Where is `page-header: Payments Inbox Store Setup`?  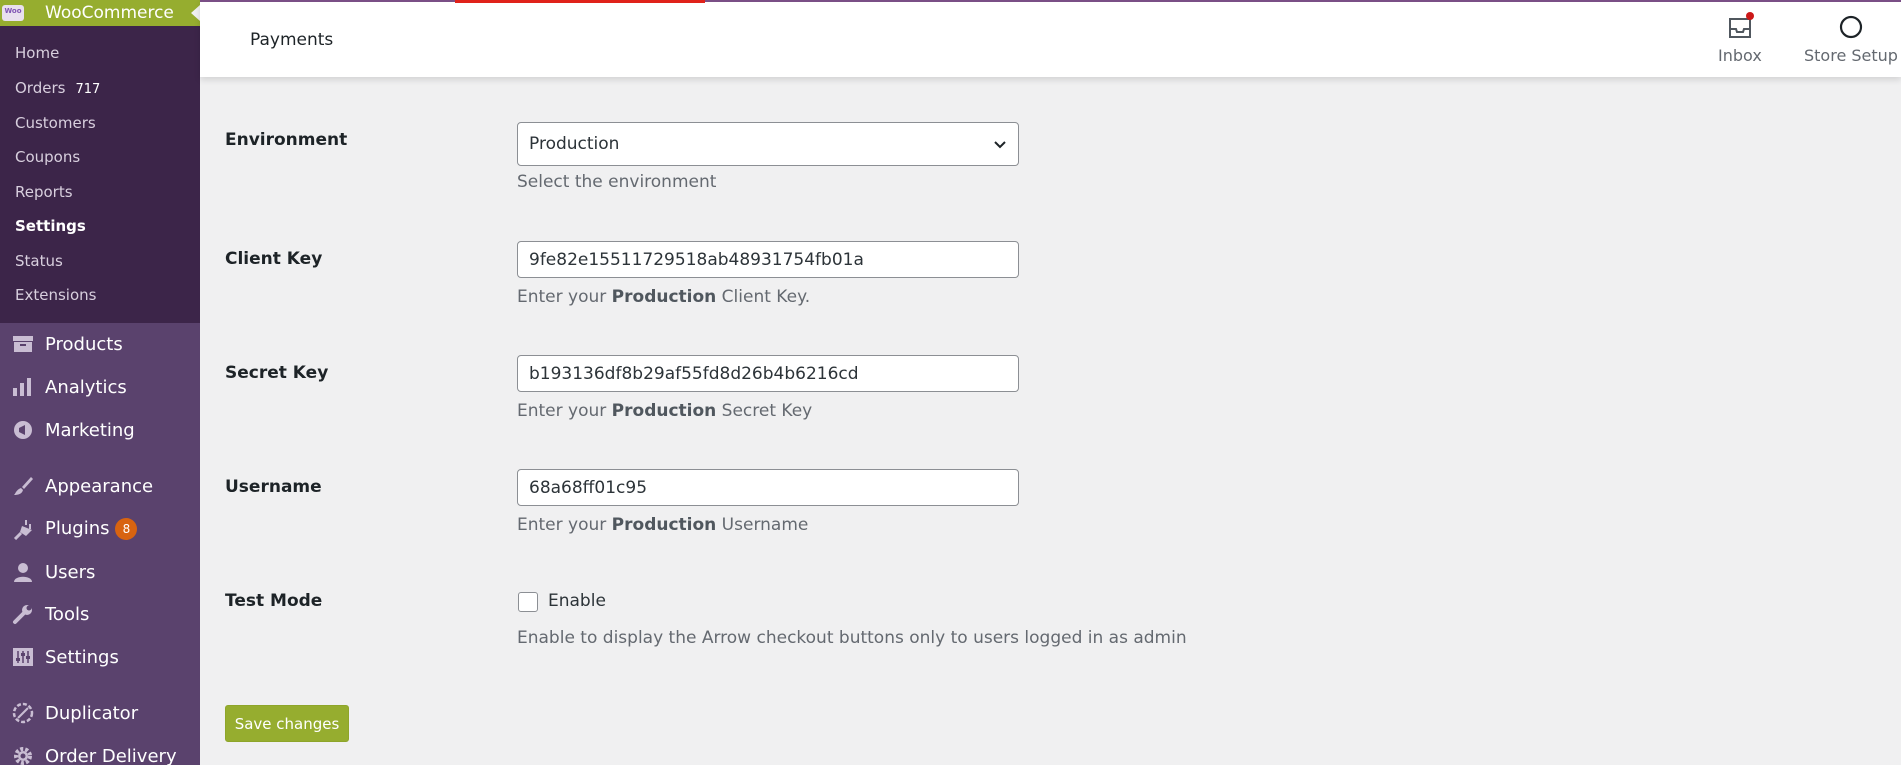
page-header: Payments Inbox Store Setup is located at coordinates (1050, 38).